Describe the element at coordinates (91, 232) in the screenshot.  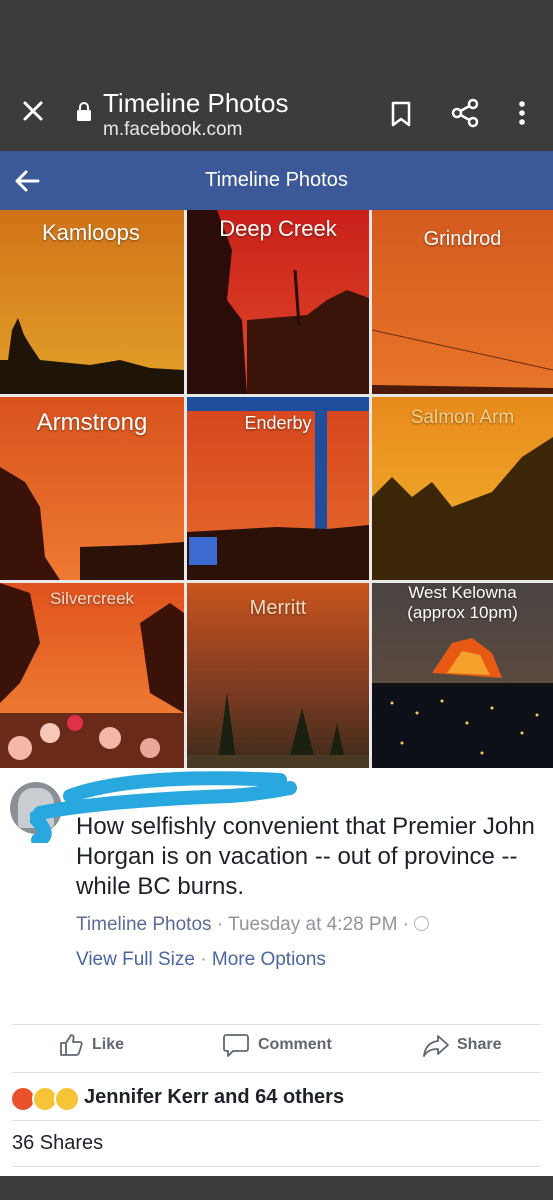
I see `photo-label-kamloops: Kamloops` at that location.